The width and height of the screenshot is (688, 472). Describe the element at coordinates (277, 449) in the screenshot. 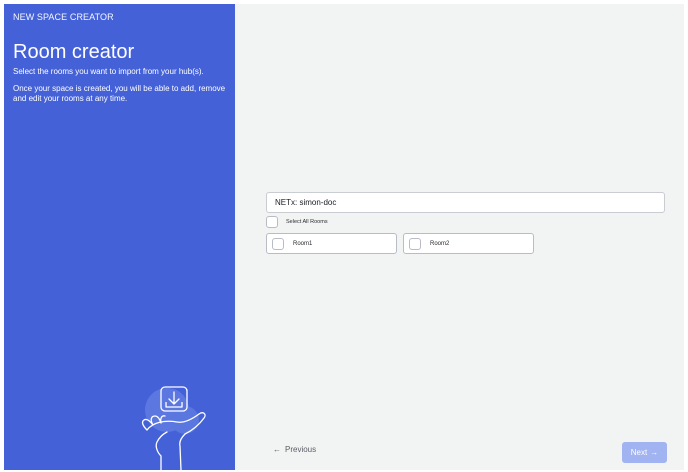

I see `arrow-left-icon: ←` at that location.